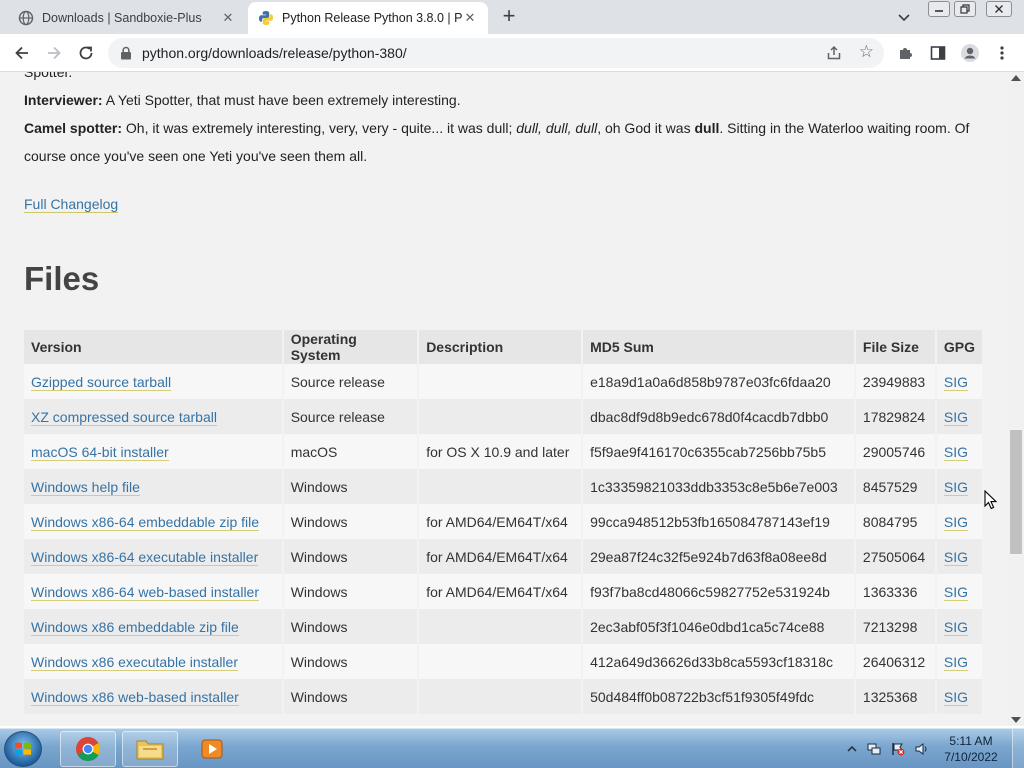 Image resolution: width=1024 pixels, height=768 pixels. I want to click on column-header-description: Description, so click(501, 347).